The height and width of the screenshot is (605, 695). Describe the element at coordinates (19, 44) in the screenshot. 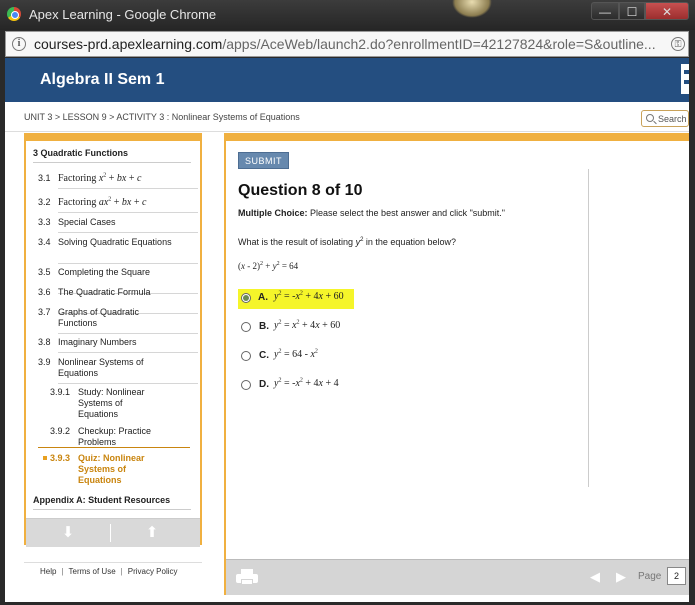

I see `info-icon: i` at that location.